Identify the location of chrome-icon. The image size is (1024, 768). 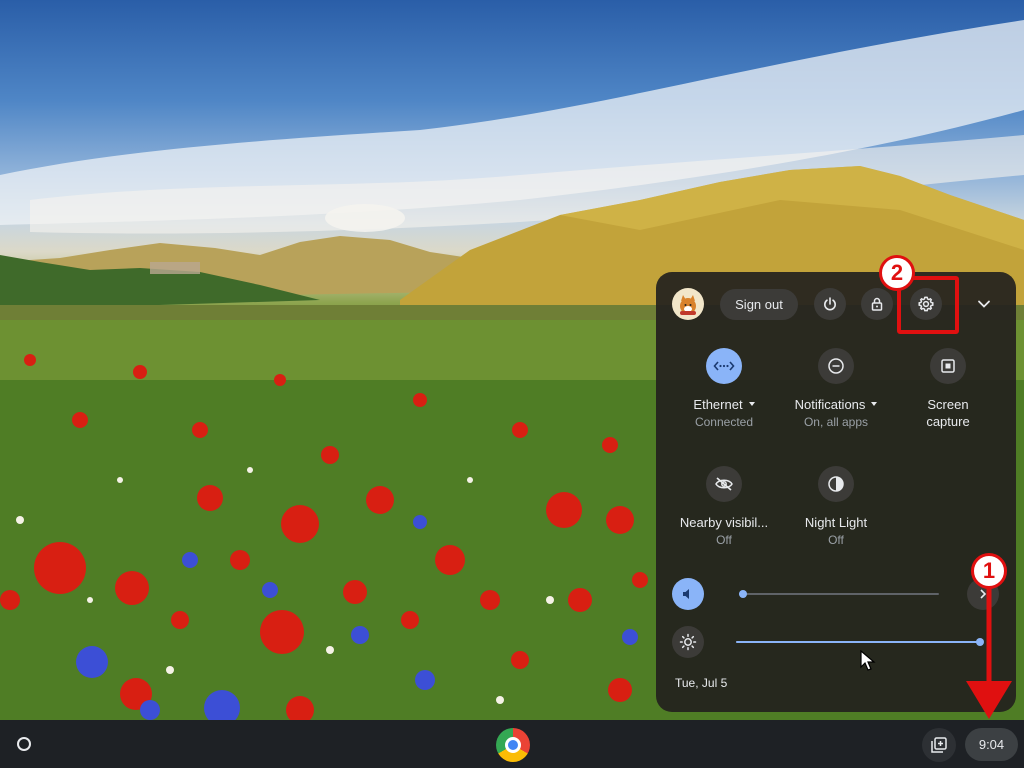
(513, 745).